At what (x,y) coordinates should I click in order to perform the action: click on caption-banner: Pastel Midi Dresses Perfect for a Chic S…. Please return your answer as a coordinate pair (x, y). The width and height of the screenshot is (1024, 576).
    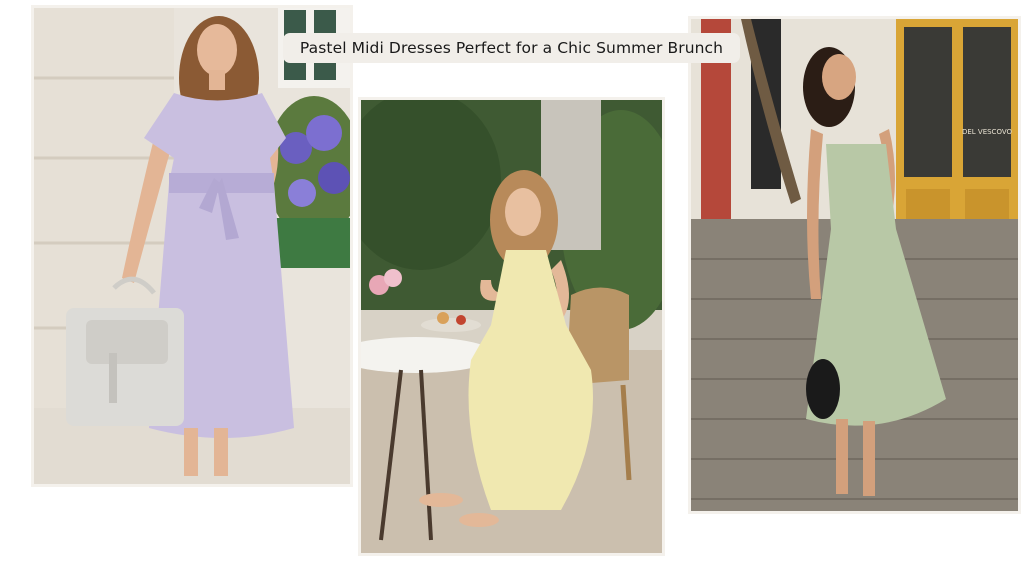
    Looking at the image, I should click on (511, 48).